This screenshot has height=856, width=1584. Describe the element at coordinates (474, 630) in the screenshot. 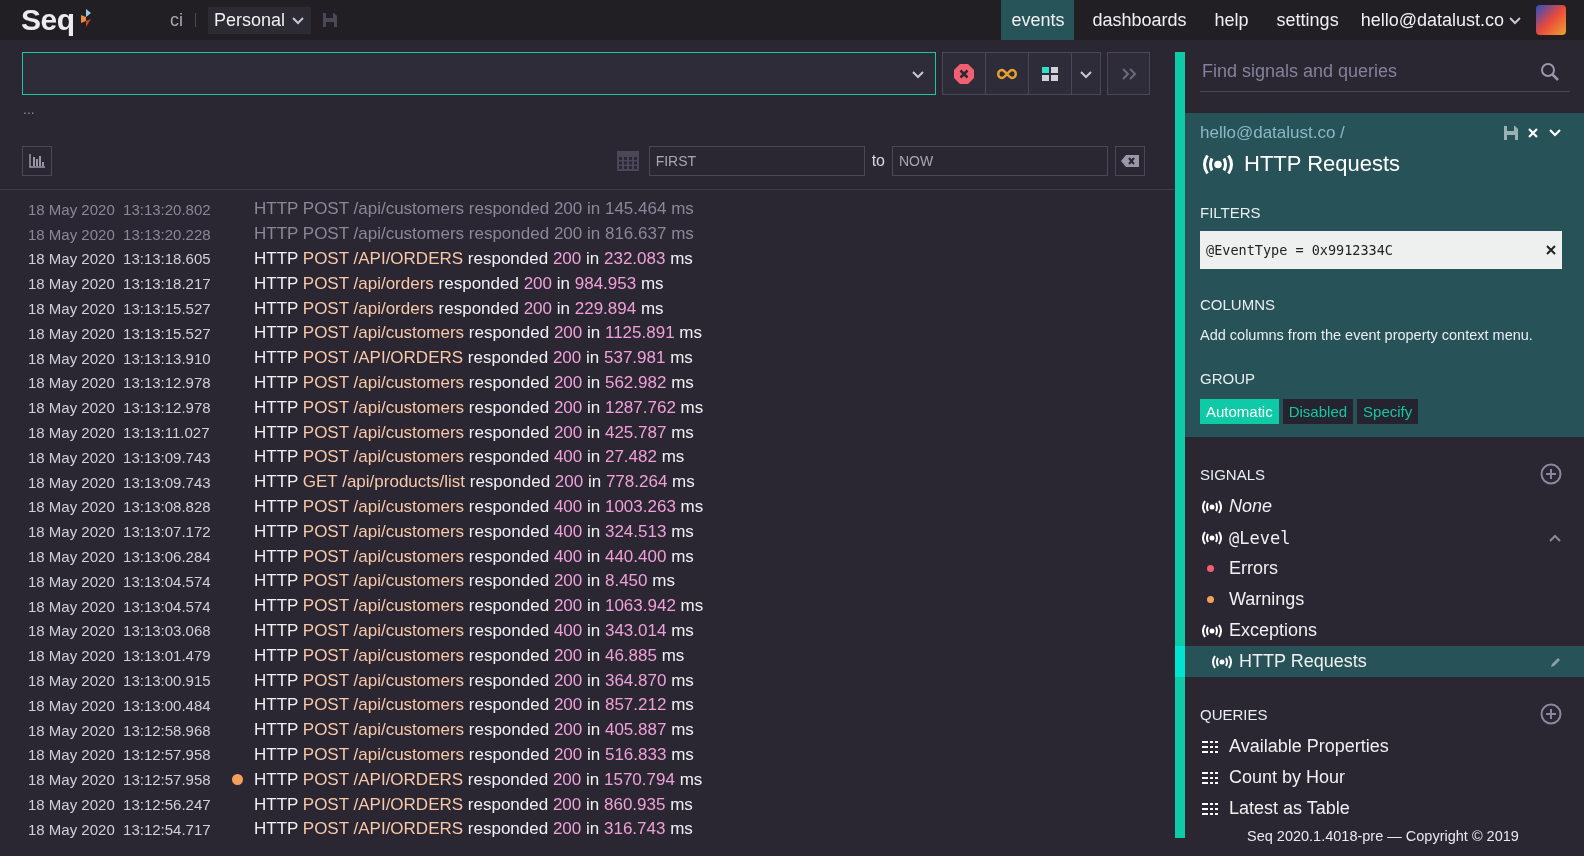

I see `event-message: HTTP POST /api/customers responded 400 in 343.014 ms` at that location.